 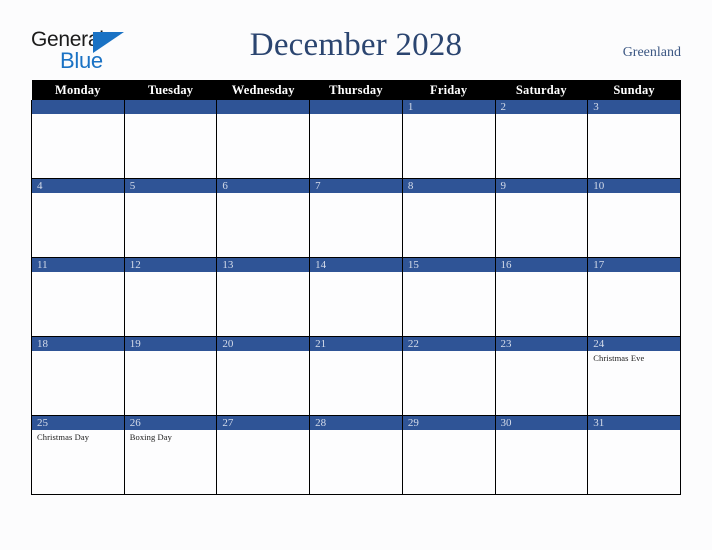 I want to click on calendar-day-cell: 2, so click(x=541, y=139).